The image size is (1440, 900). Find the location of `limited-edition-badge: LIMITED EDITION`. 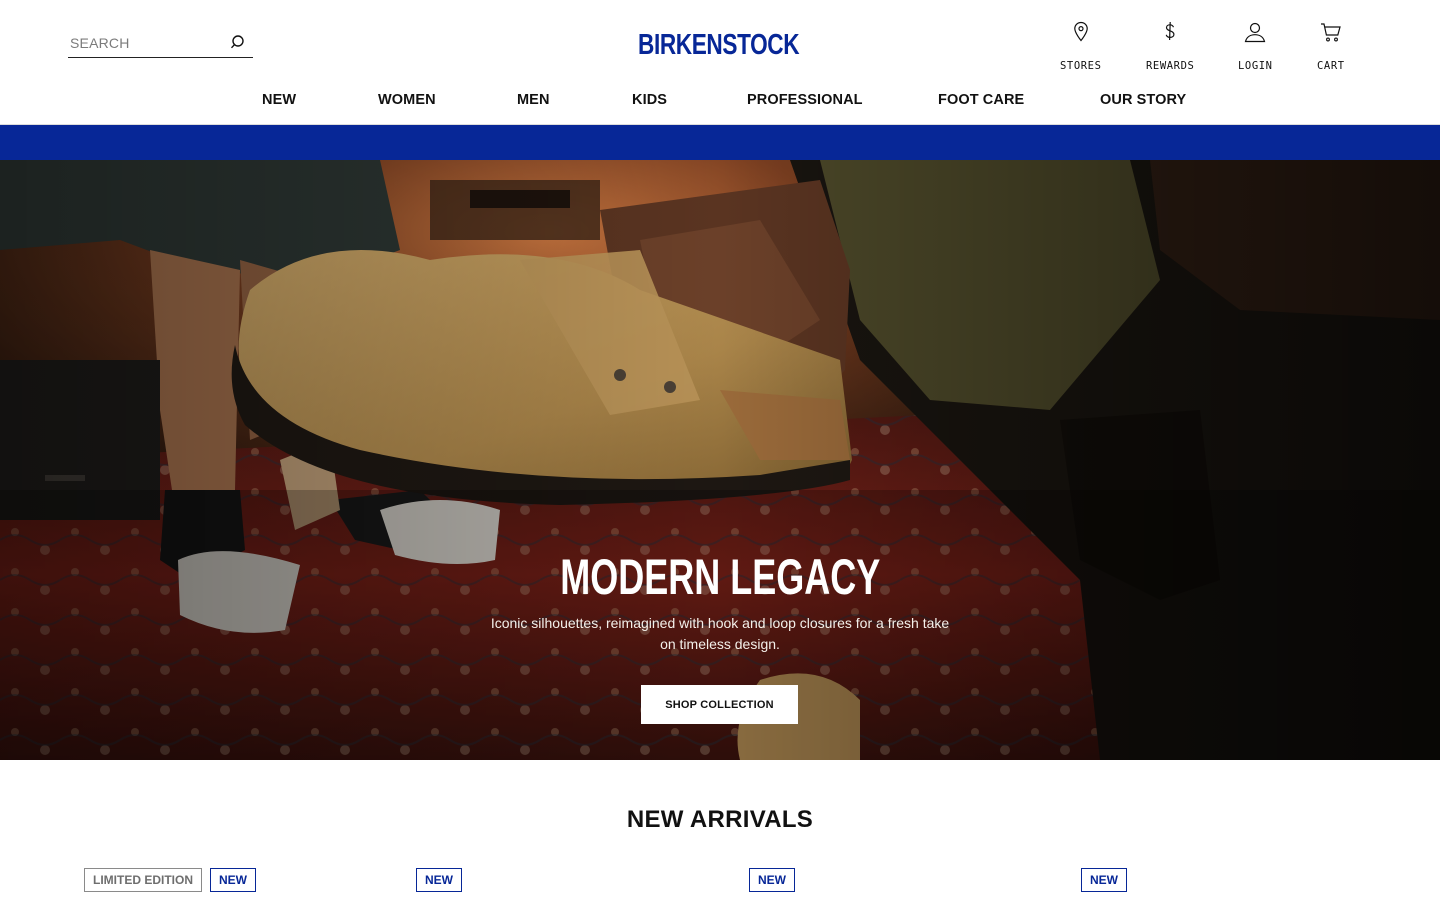

limited-edition-badge: LIMITED EDITION is located at coordinates (143, 880).